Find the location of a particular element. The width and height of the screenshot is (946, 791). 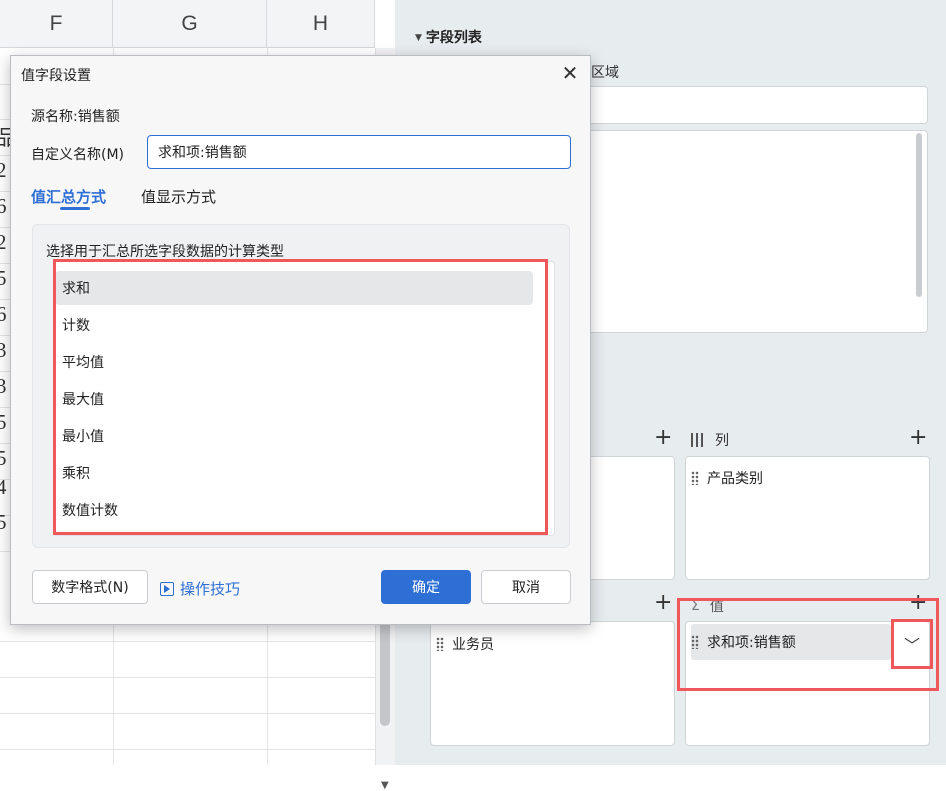

scrollbar-thumb is located at coordinates (385, 667).